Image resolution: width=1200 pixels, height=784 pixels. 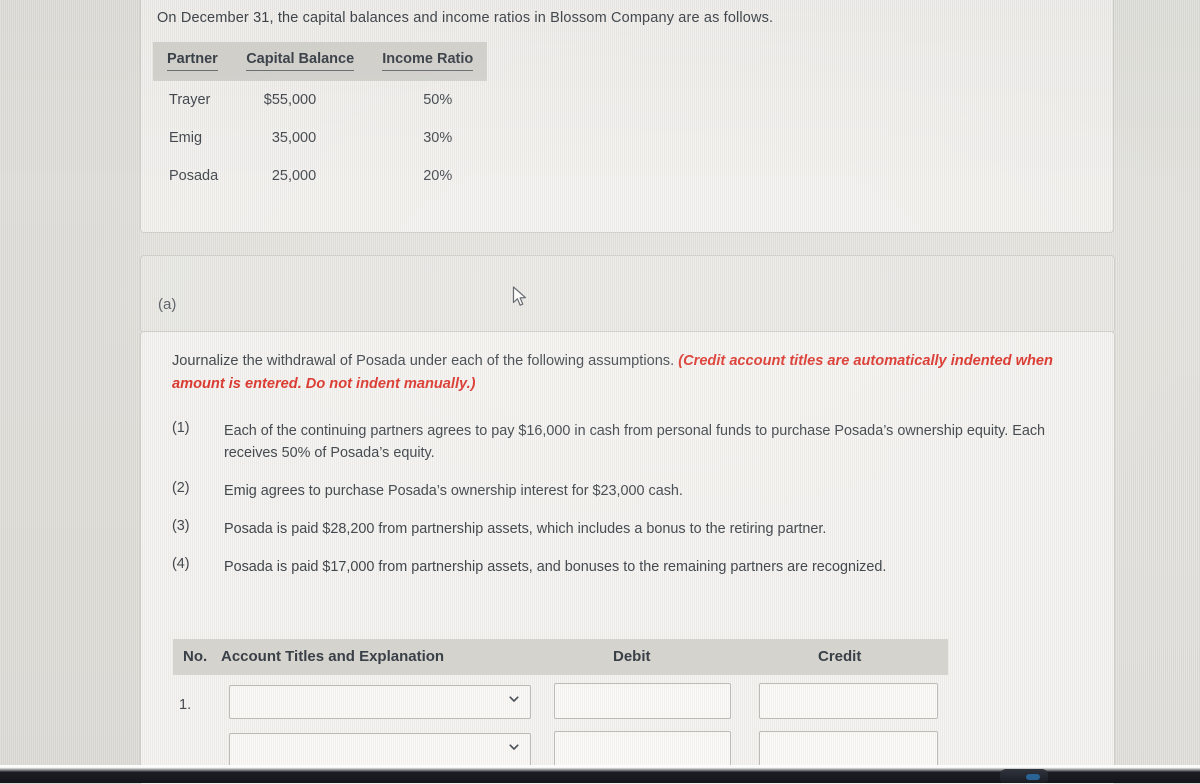 I want to click on journal-row: 1., so click(x=573, y=699).